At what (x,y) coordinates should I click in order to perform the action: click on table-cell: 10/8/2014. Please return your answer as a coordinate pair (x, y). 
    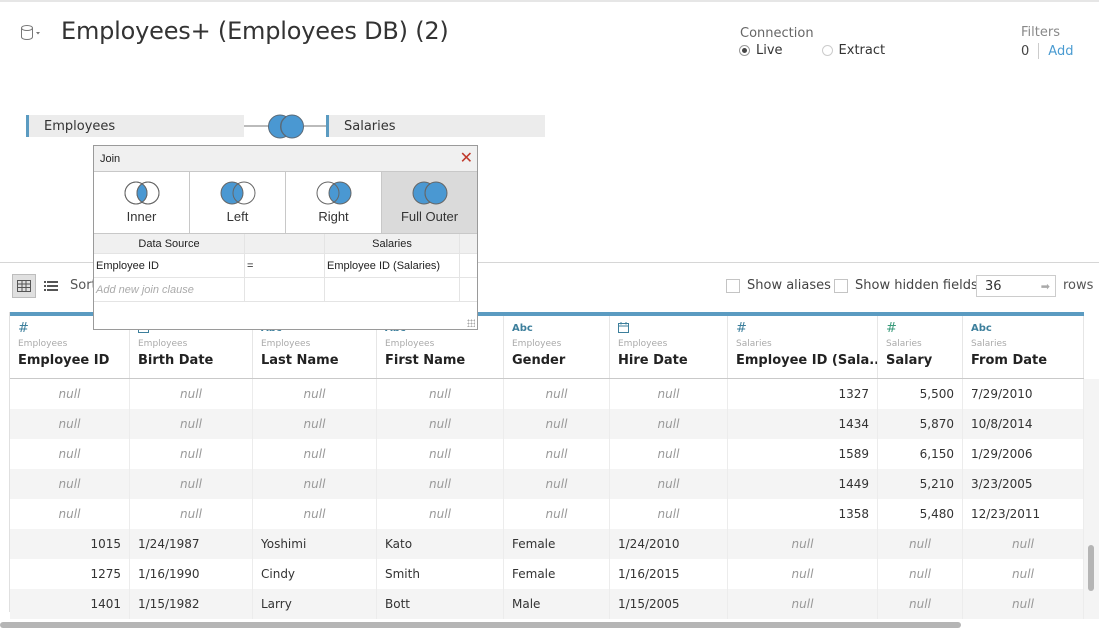
    Looking at the image, I should click on (1023, 424).